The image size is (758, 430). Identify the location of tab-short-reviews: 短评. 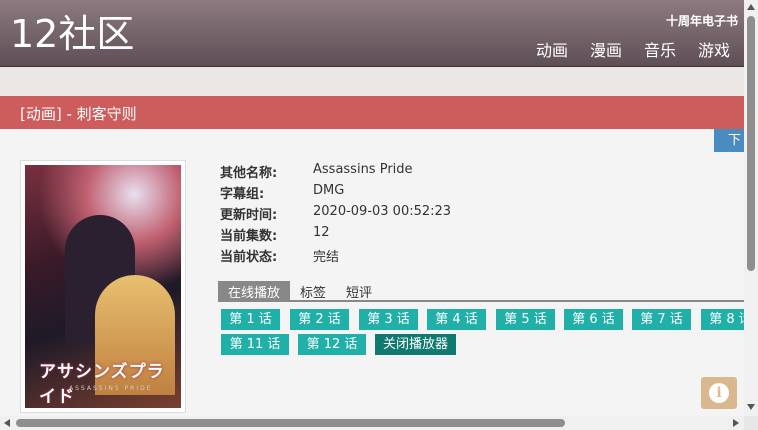
(359, 291).